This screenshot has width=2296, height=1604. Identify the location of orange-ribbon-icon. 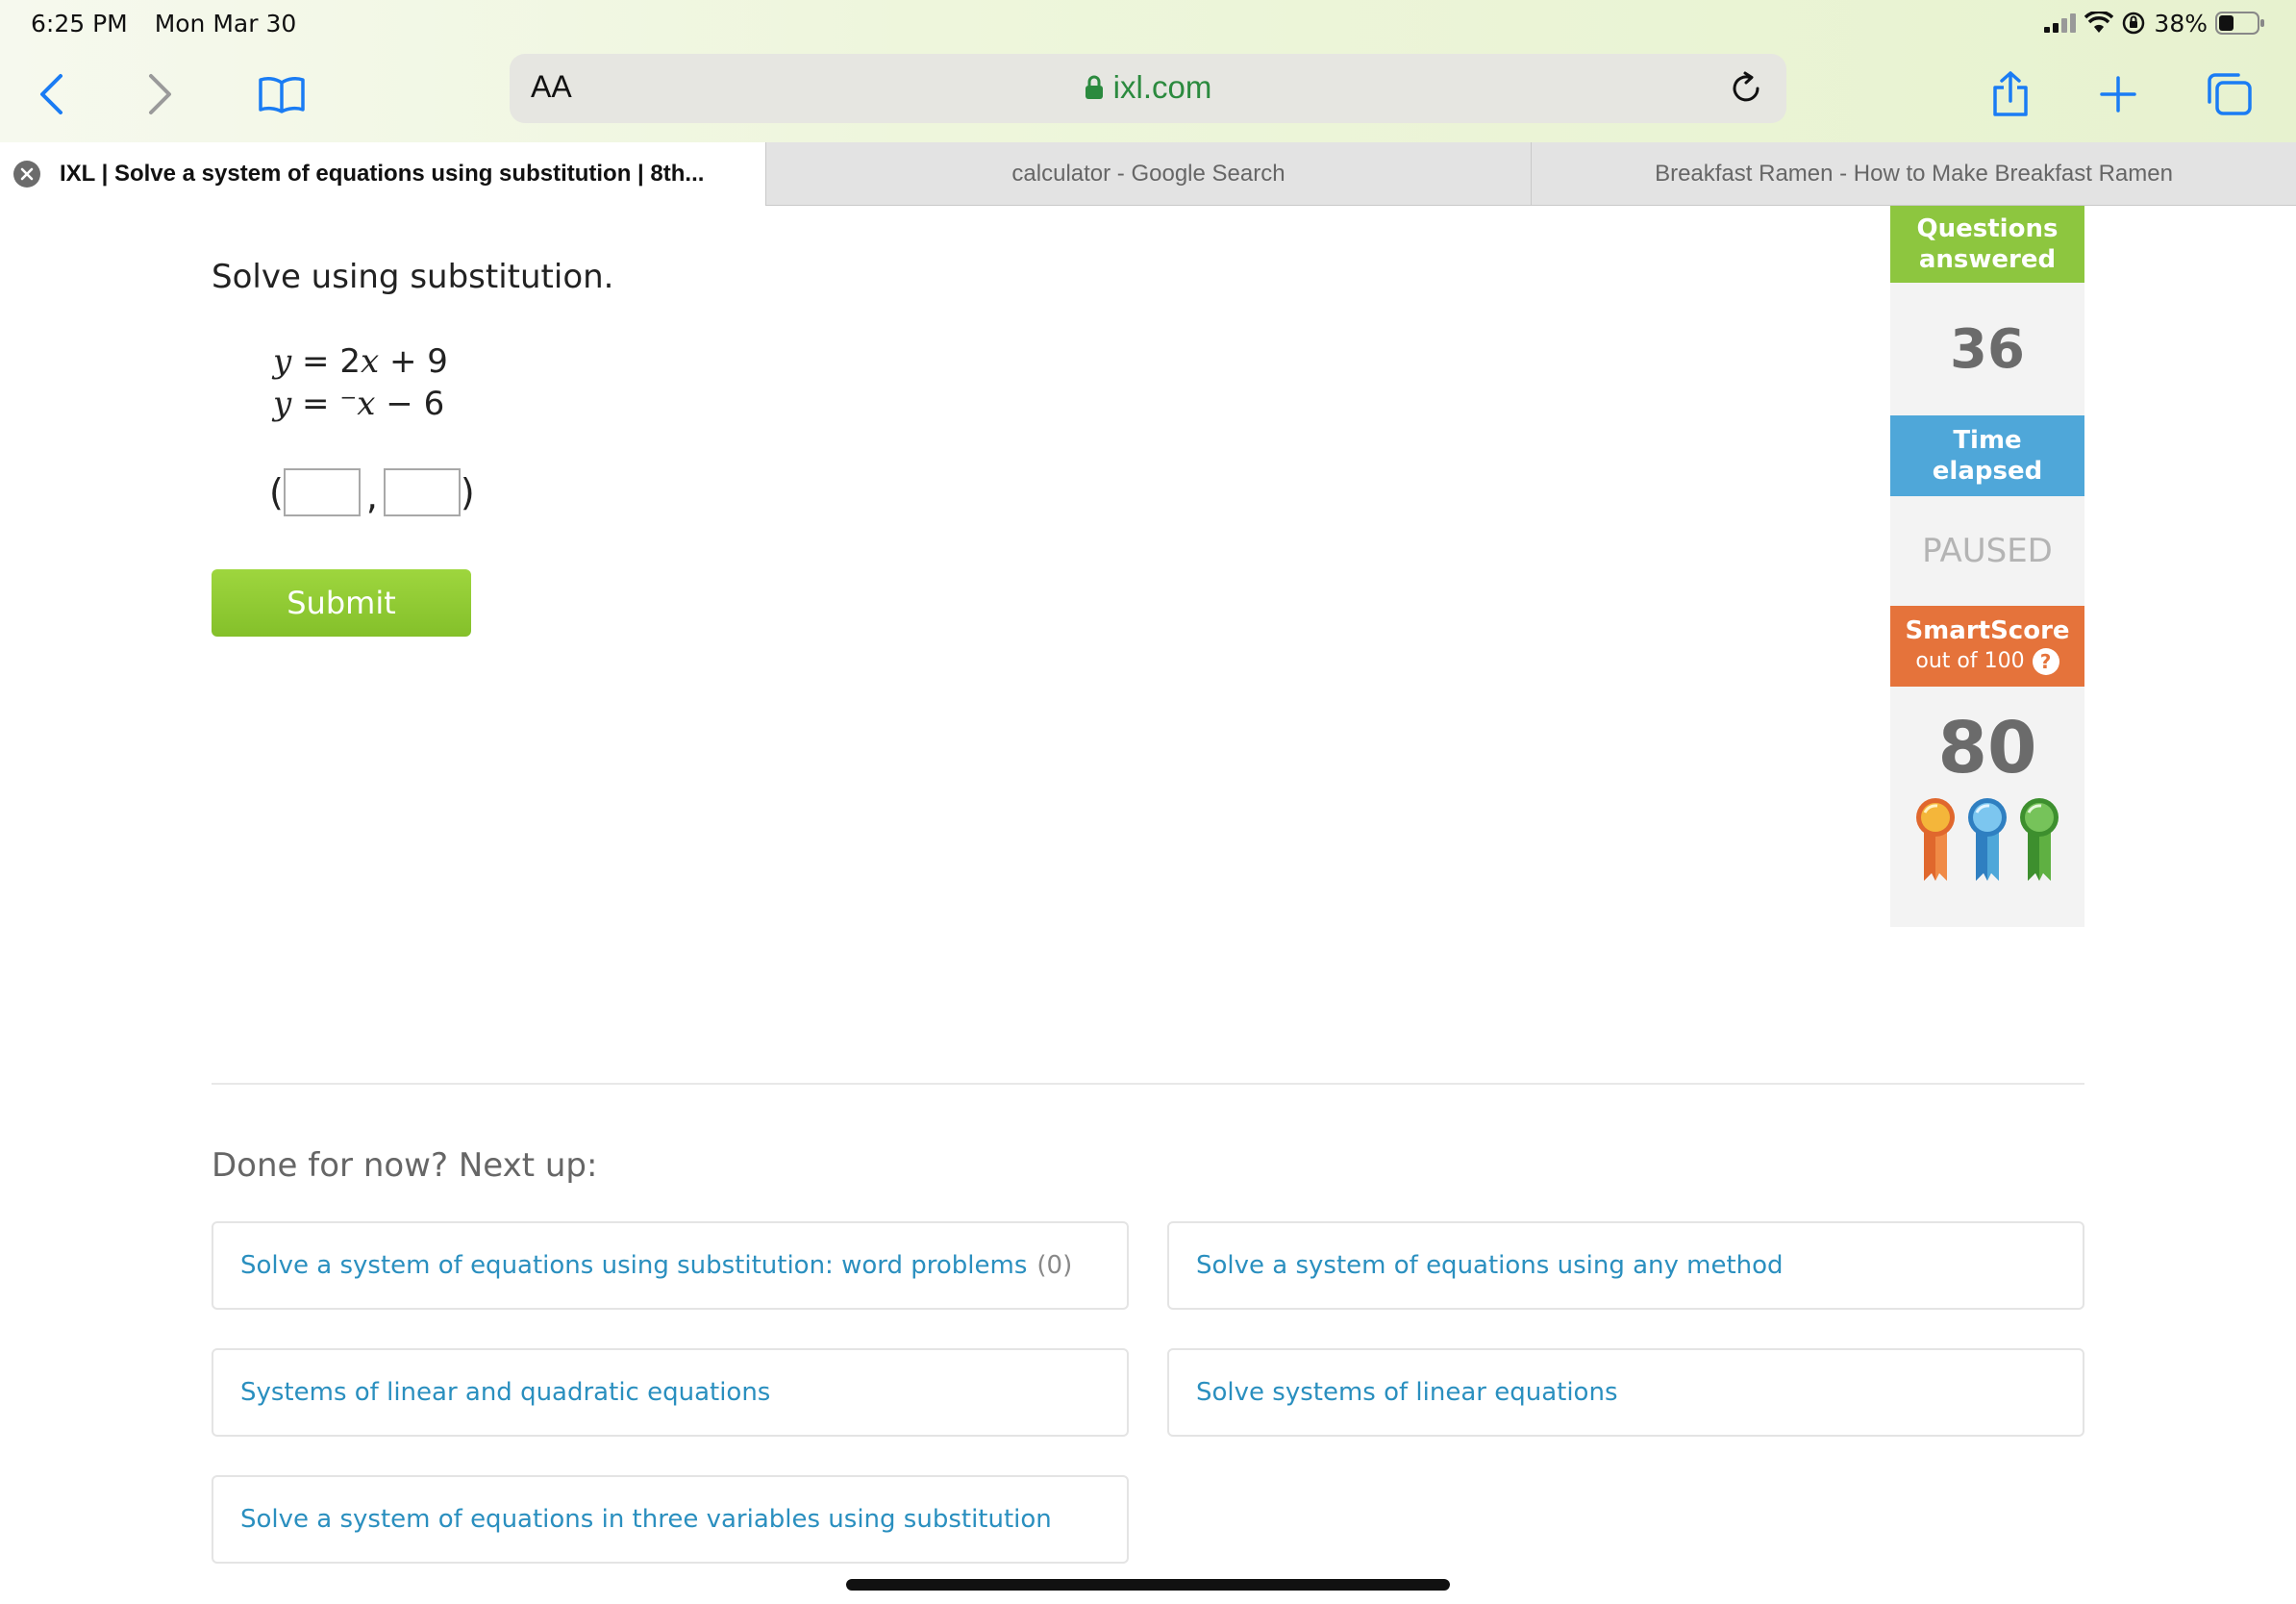
(1935, 839).